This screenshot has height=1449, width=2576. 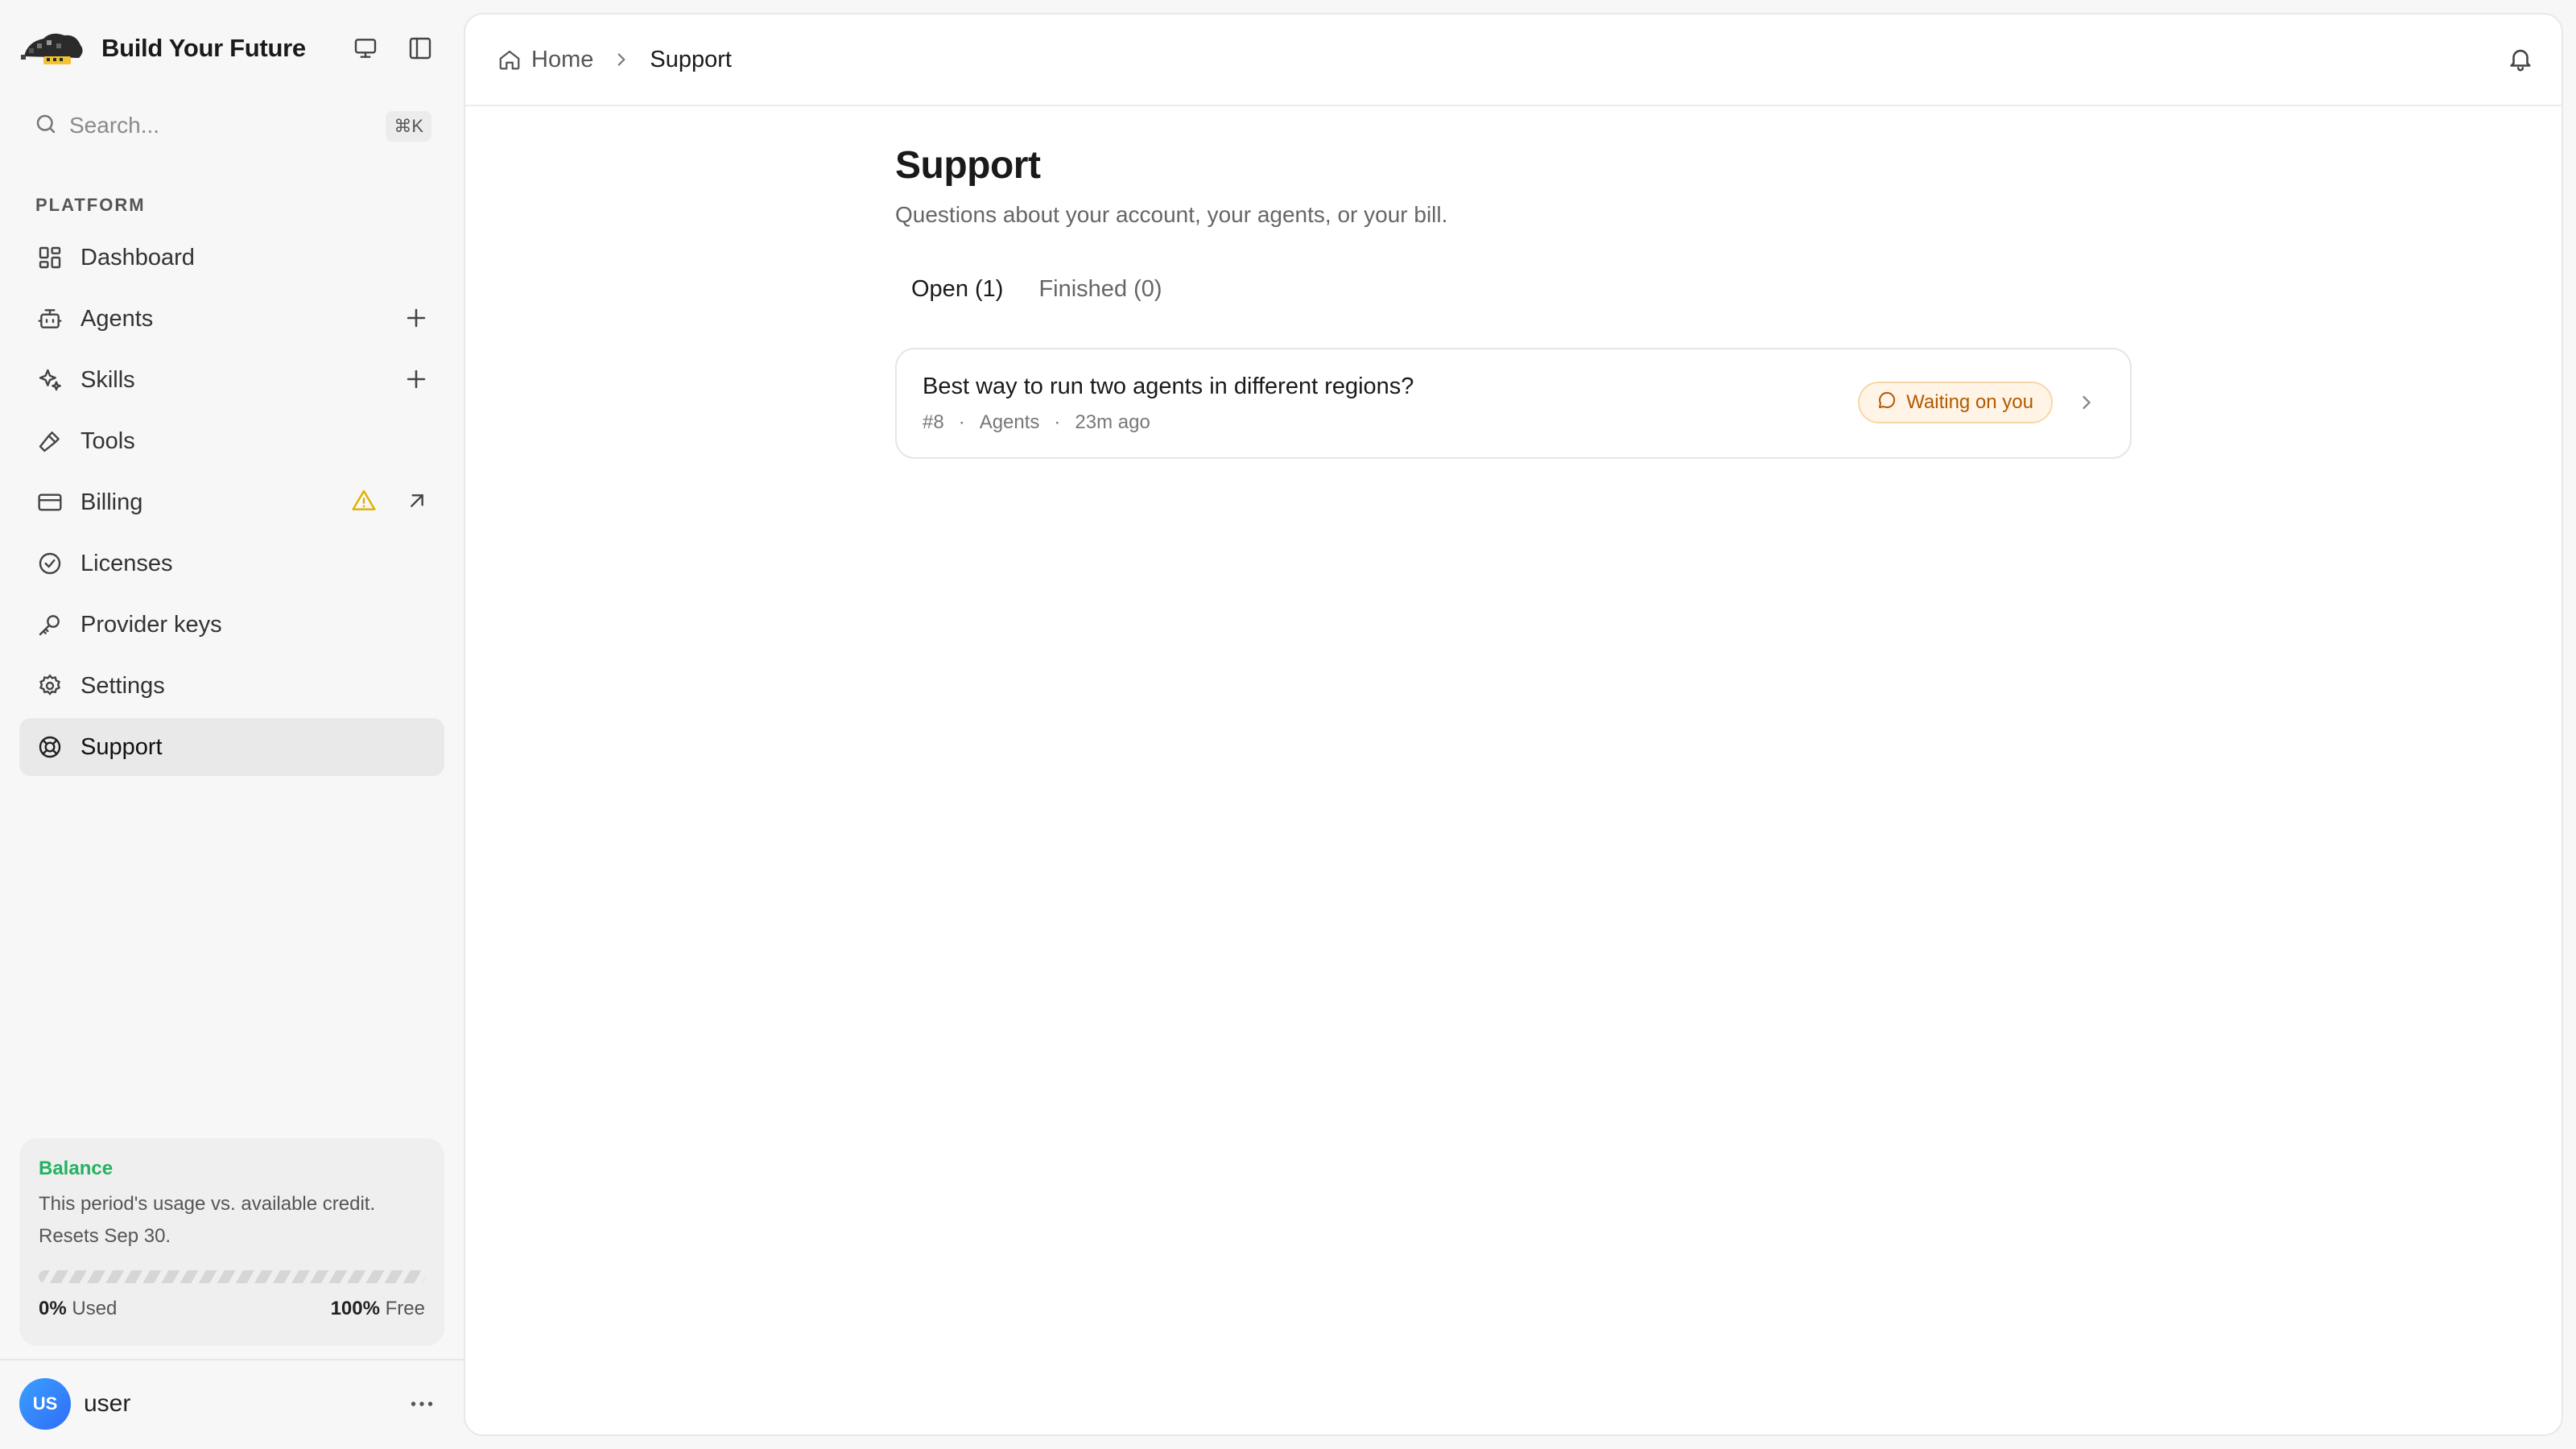 What do you see at coordinates (231, 441) in the screenshot?
I see `sidebar-item-tools: Tools` at bounding box center [231, 441].